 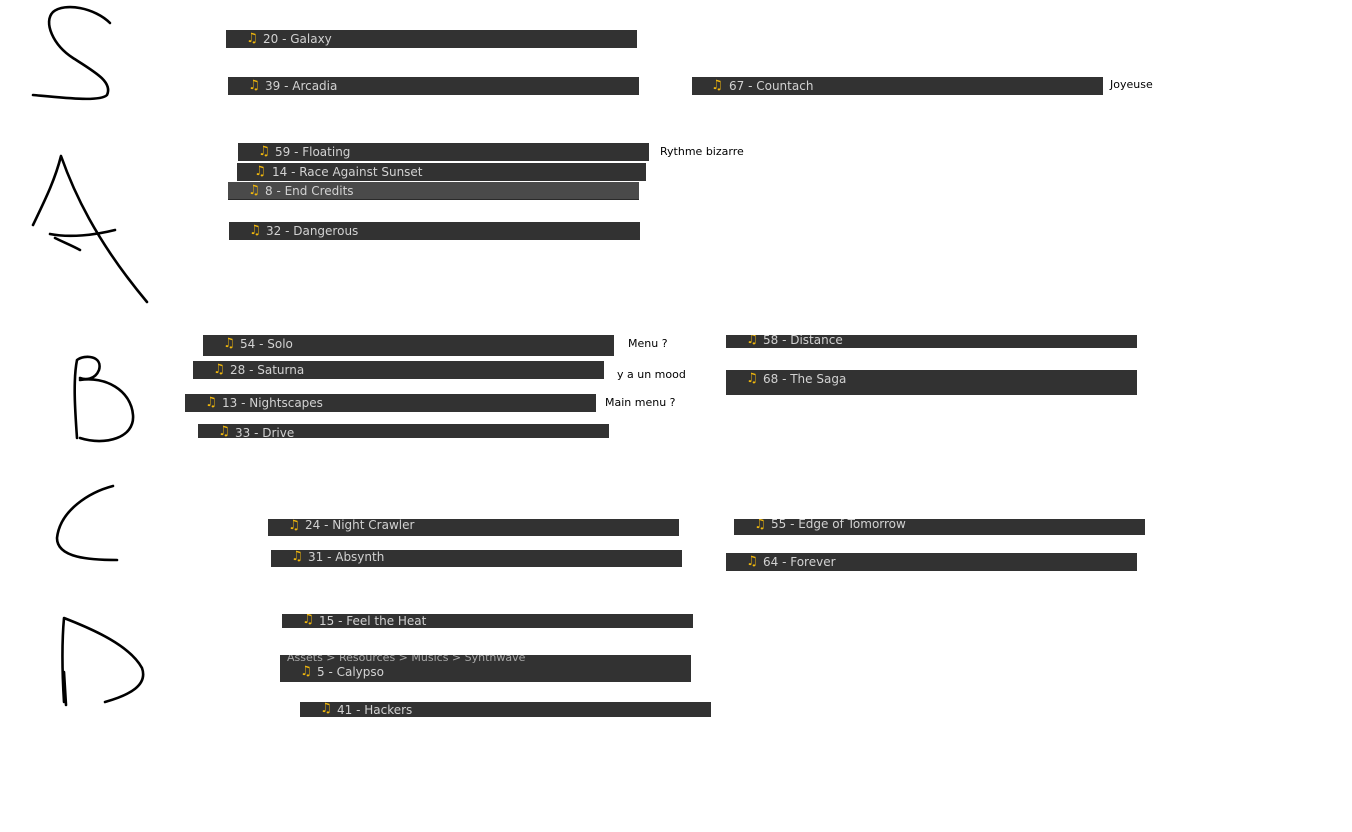 I want to click on track-galaxy: ♫ 20 - Galaxy, so click(x=431, y=39).